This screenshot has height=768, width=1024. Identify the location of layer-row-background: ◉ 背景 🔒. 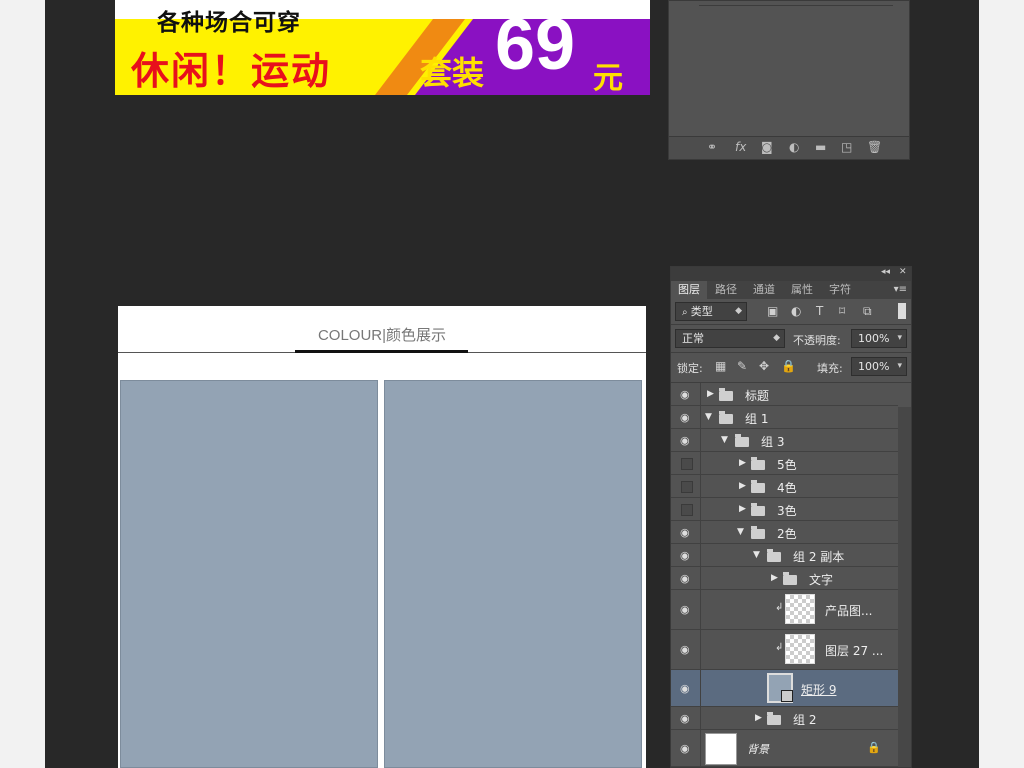
(784, 748).